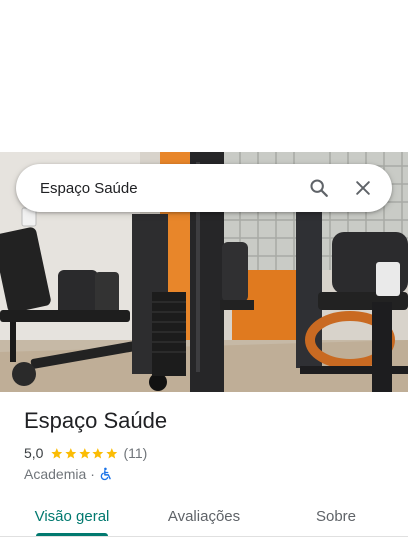 The width and height of the screenshot is (408, 544). I want to click on rating-stars, so click(84, 453).